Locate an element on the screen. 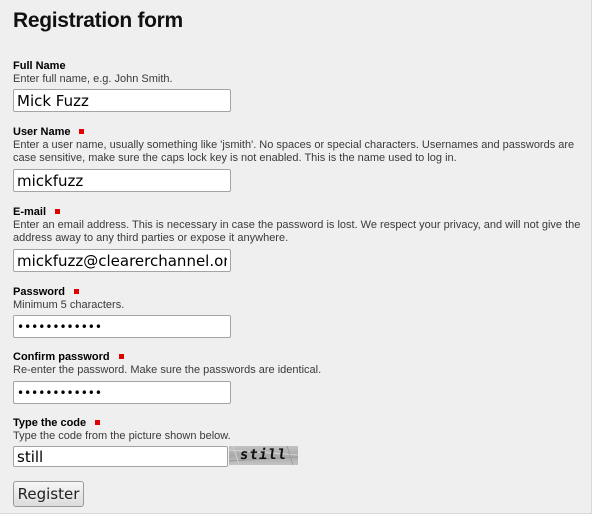 The width and height of the screenshot is (600, 518). password-hint: Minimum 5 characters. is located at coordinates (69, 305).